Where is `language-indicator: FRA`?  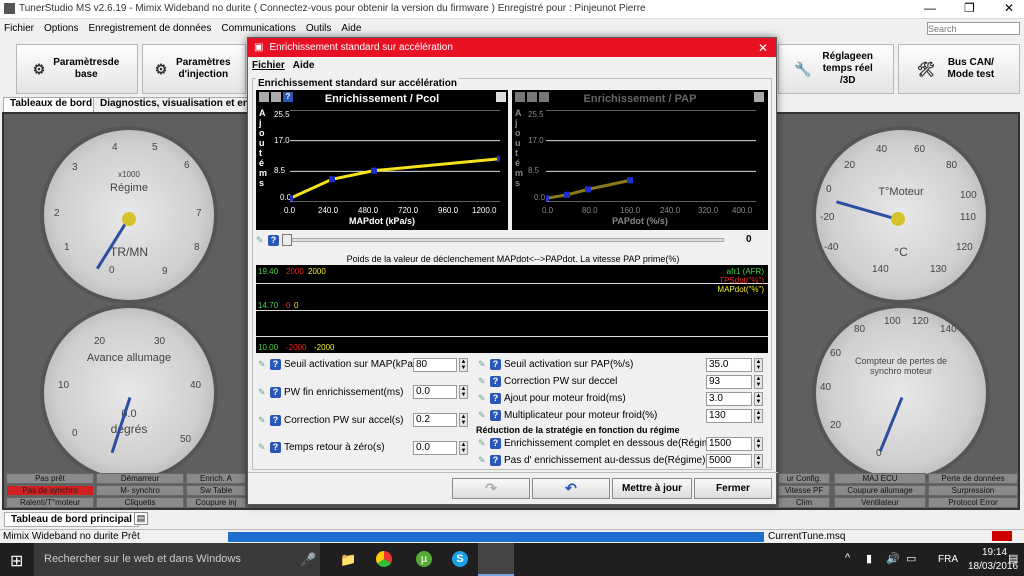 language-indicator: FRA is located at coordinates (948, 559).